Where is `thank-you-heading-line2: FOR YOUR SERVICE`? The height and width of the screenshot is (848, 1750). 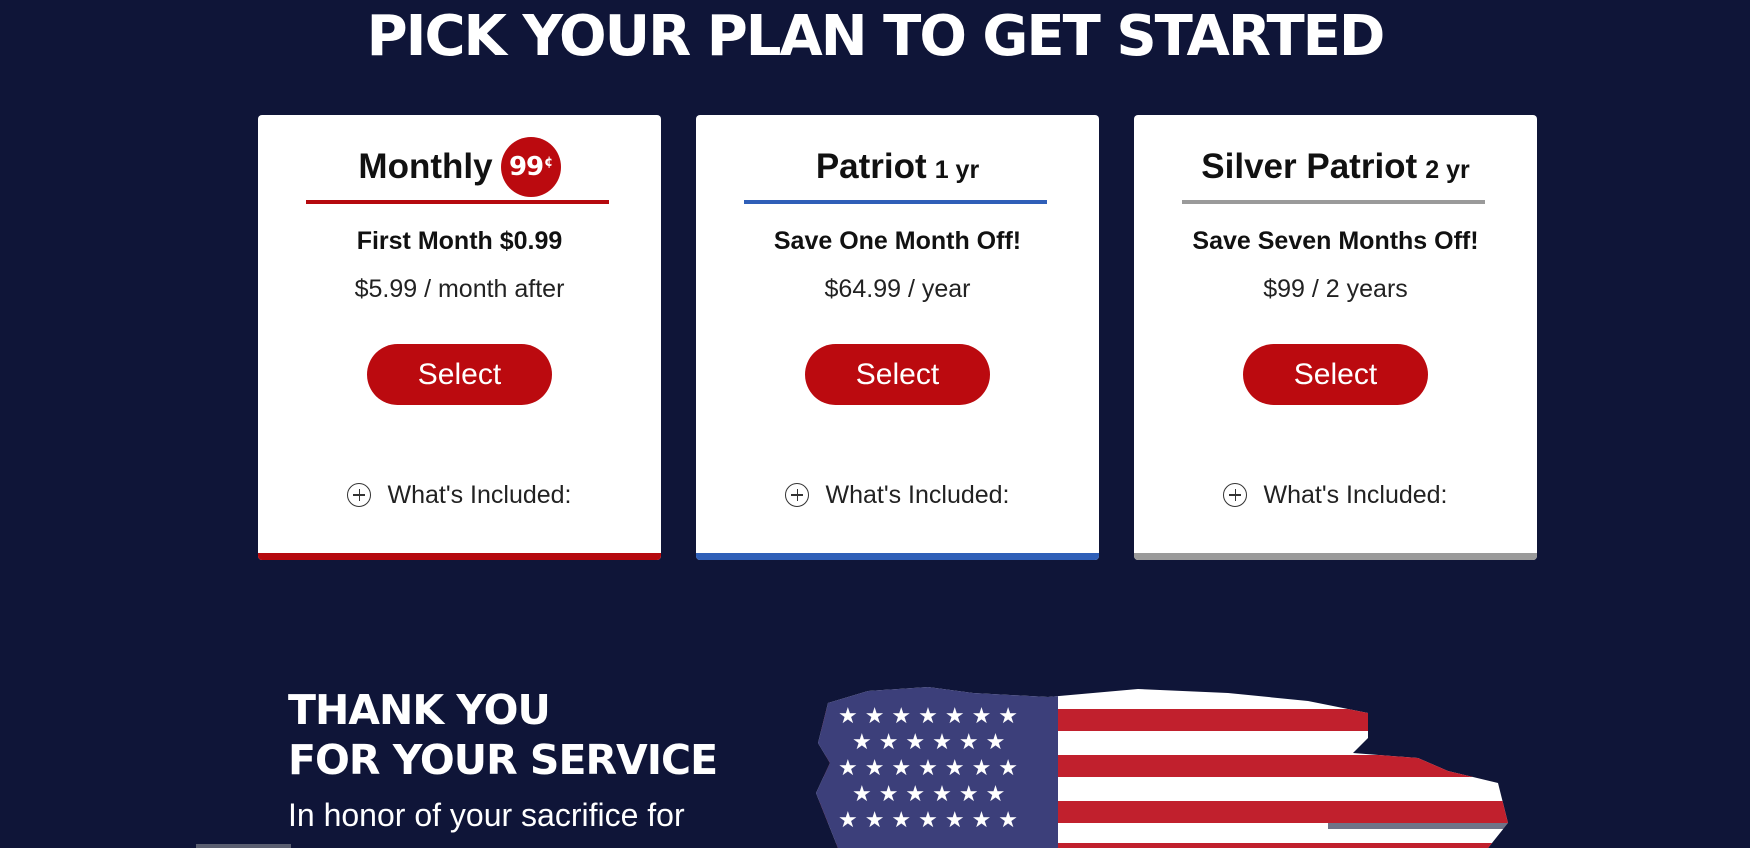 thank-you-heading-line2: FOR YOUR SERVICE is located at coordinates (503, 760).